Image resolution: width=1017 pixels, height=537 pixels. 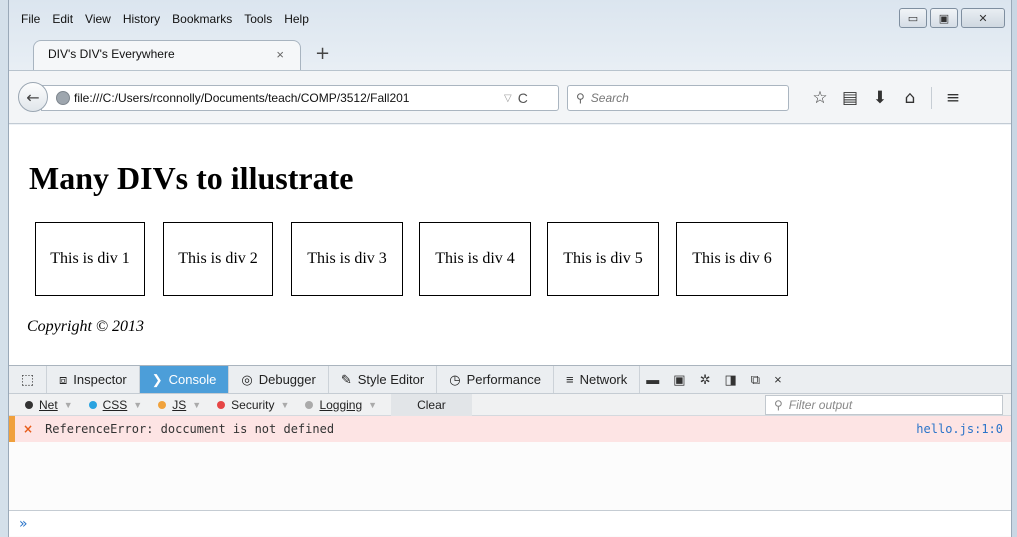 I want to click on reading-list-icon: ▤, so click(x=850, y=98).